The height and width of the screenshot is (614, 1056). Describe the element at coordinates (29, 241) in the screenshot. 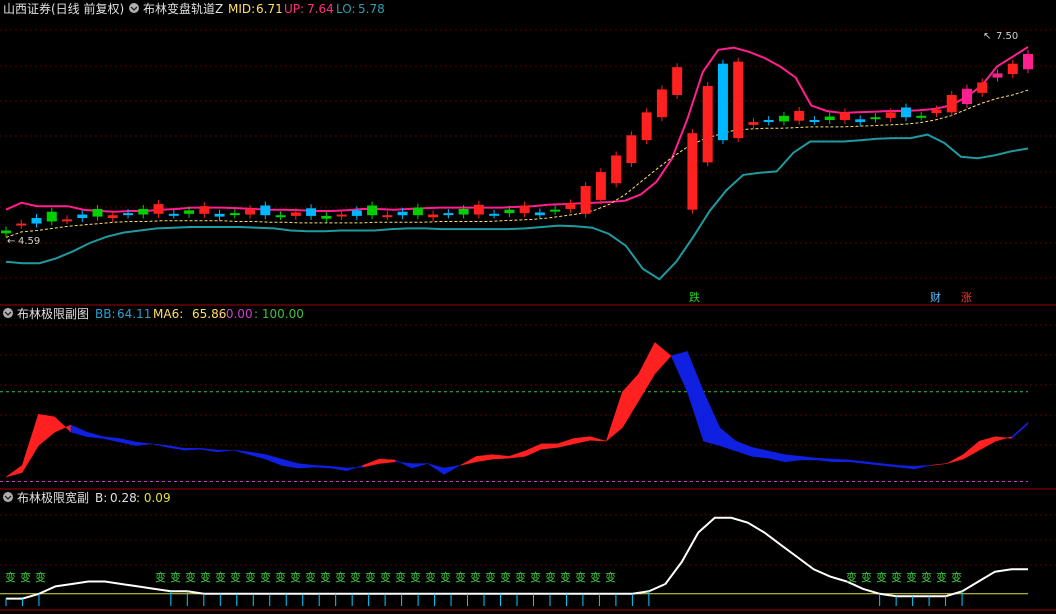

I see `low-price-label: 4.59` at that location.